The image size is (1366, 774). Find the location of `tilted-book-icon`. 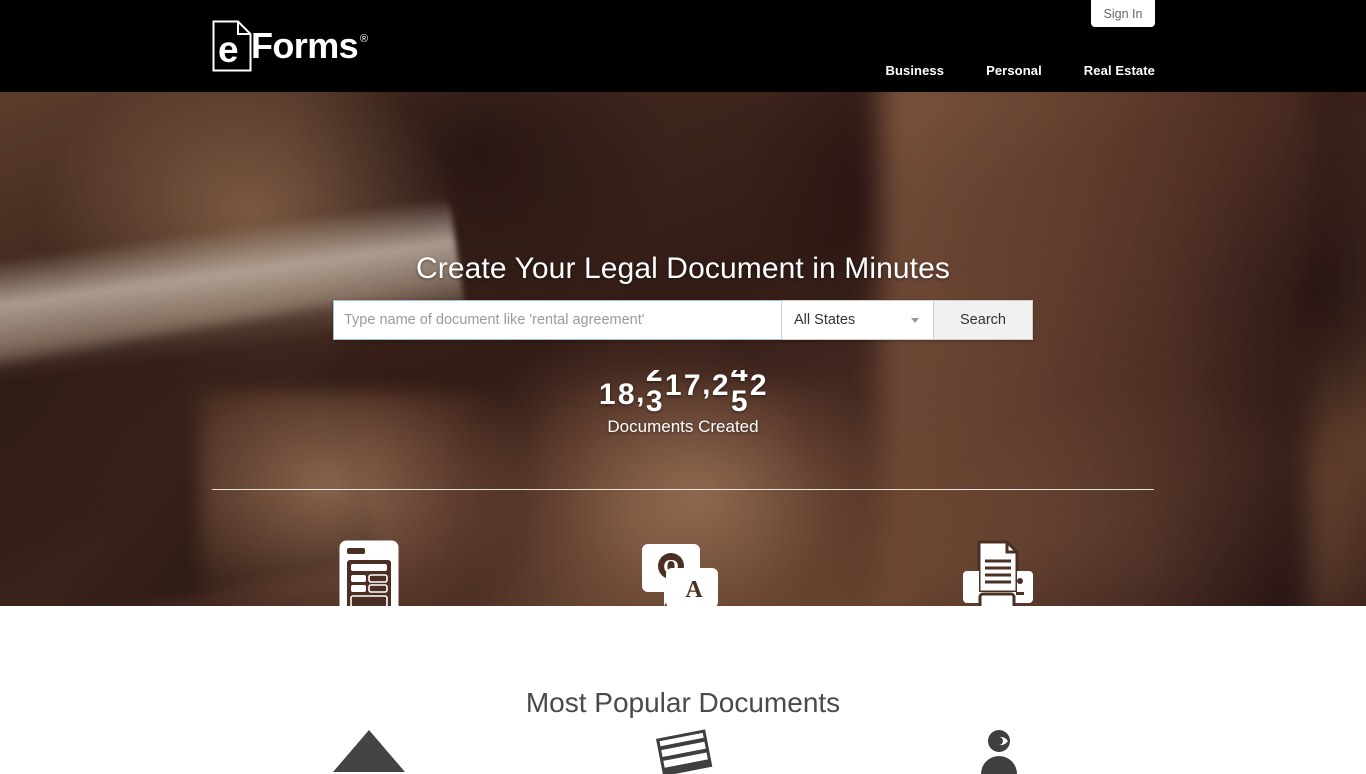

tilted-book-icon is located at coordinates (684, 751).